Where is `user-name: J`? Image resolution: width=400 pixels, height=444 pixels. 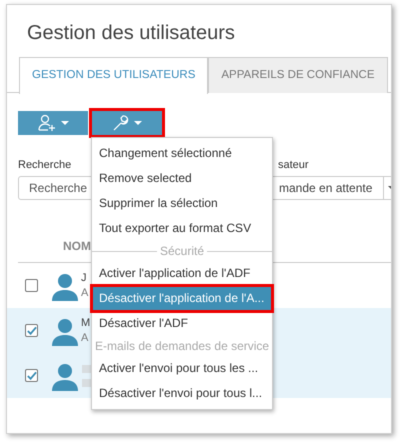 user-name: J is located at coordinates (84, 278).